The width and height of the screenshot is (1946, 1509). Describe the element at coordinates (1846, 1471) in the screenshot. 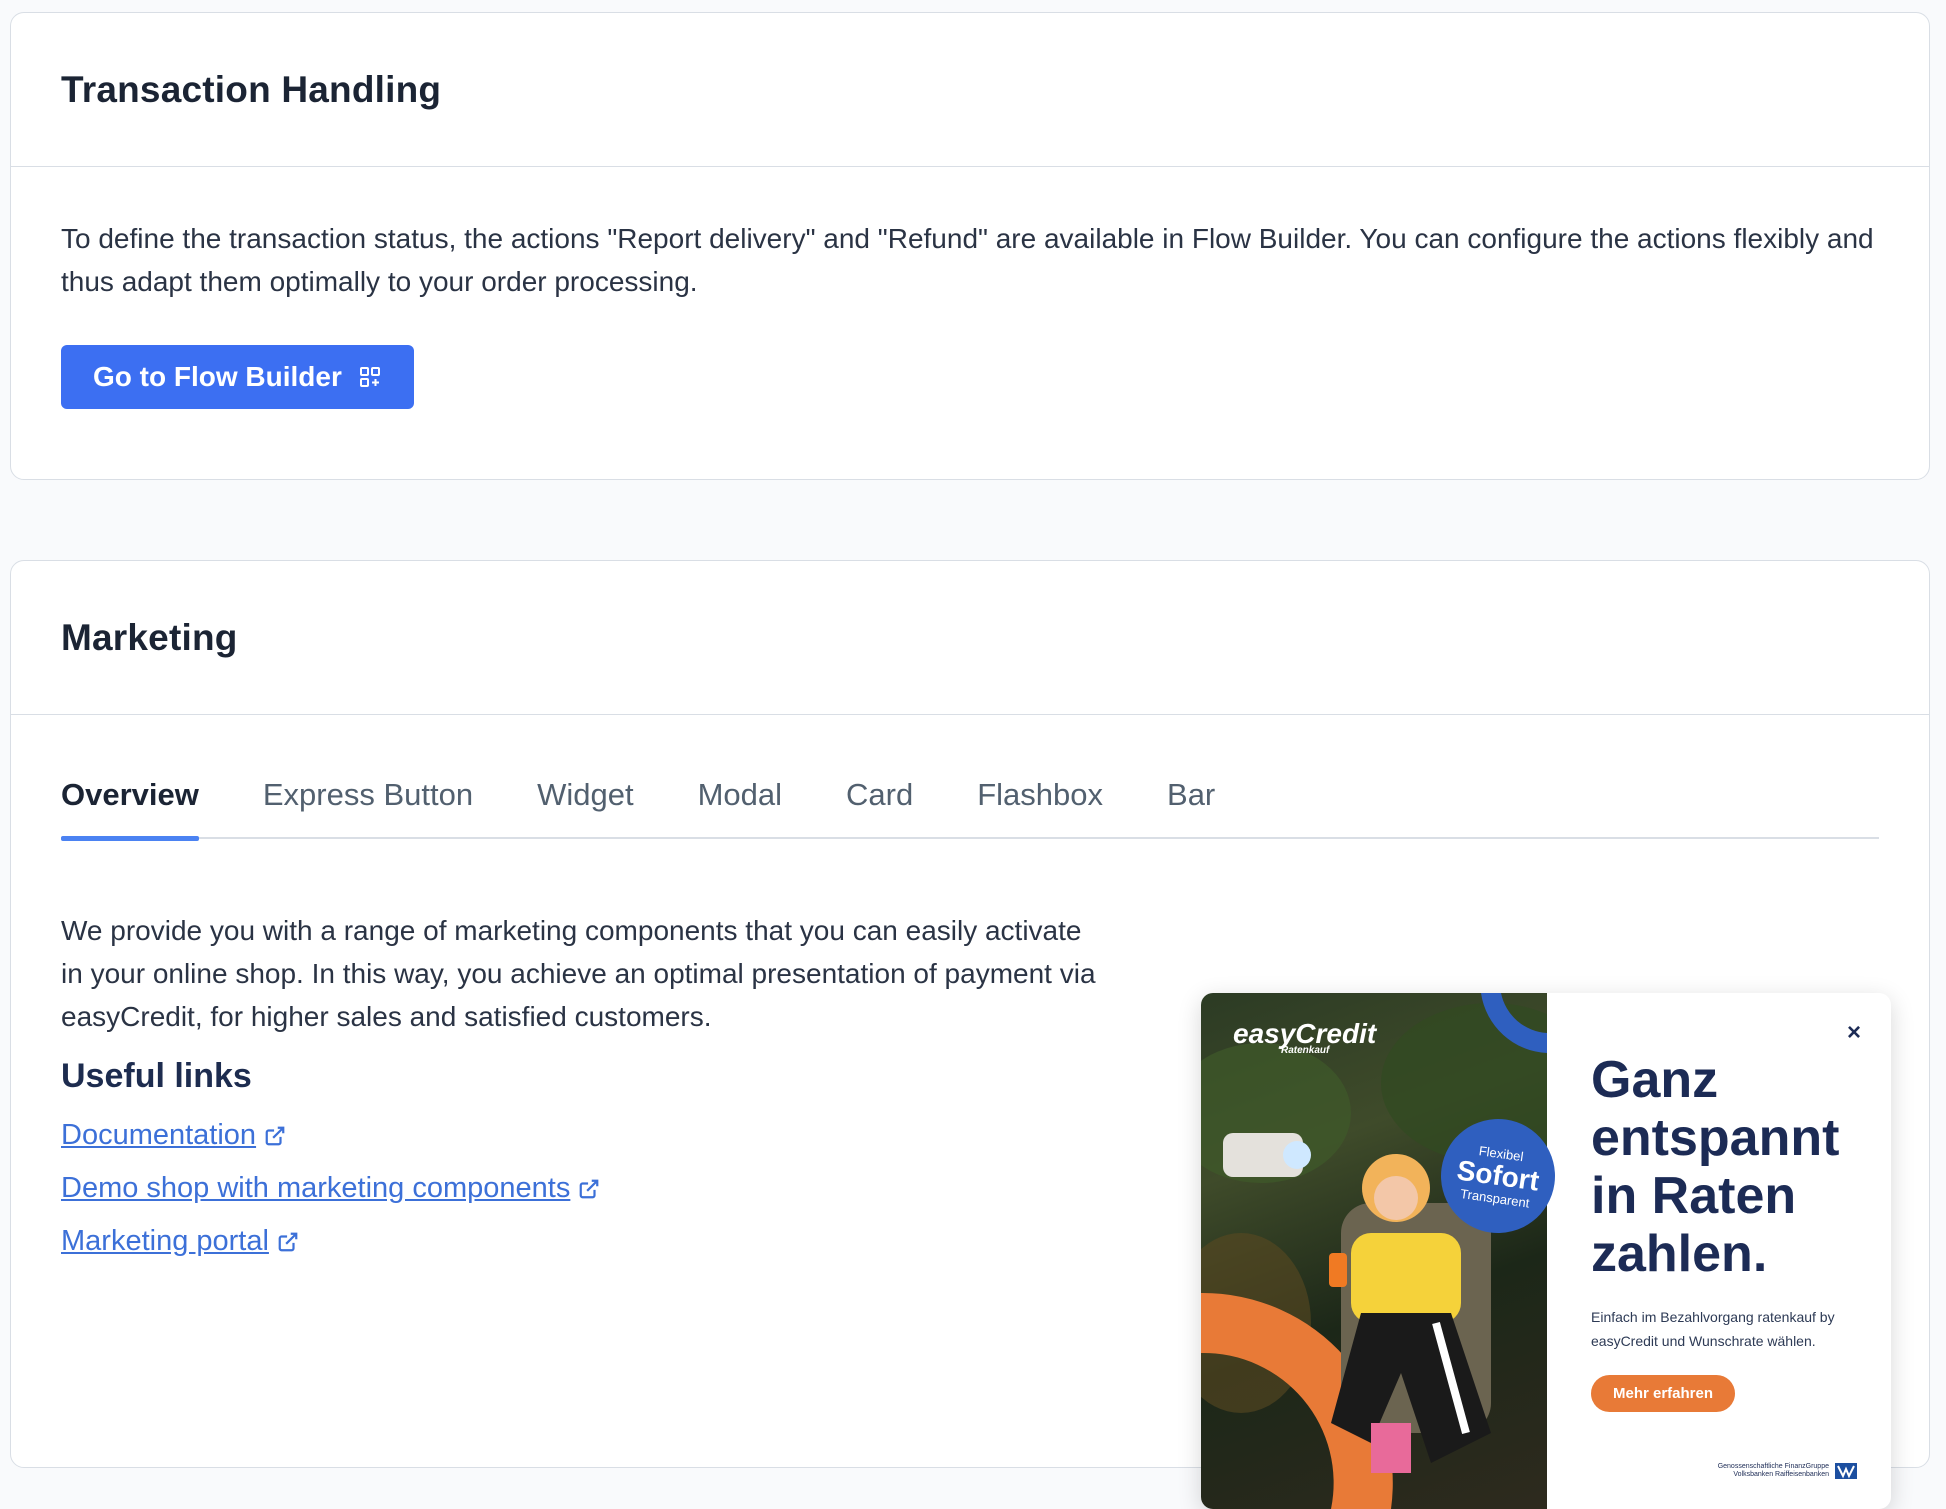

I see `bank-logo-icon` at that location.